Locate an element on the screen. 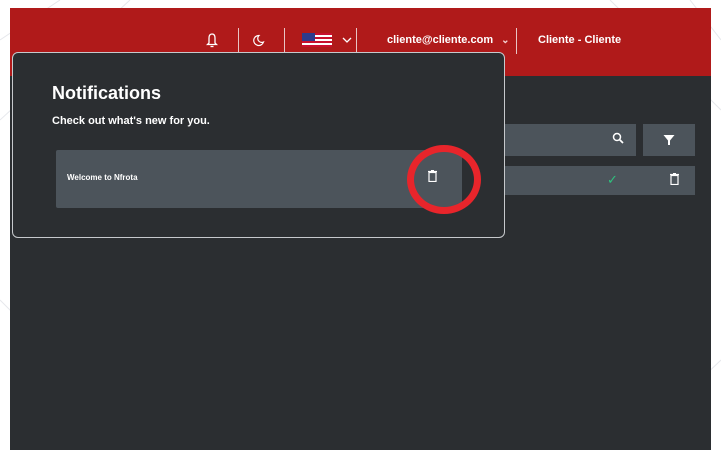  trash-icon is located at coordinates (674, 179).